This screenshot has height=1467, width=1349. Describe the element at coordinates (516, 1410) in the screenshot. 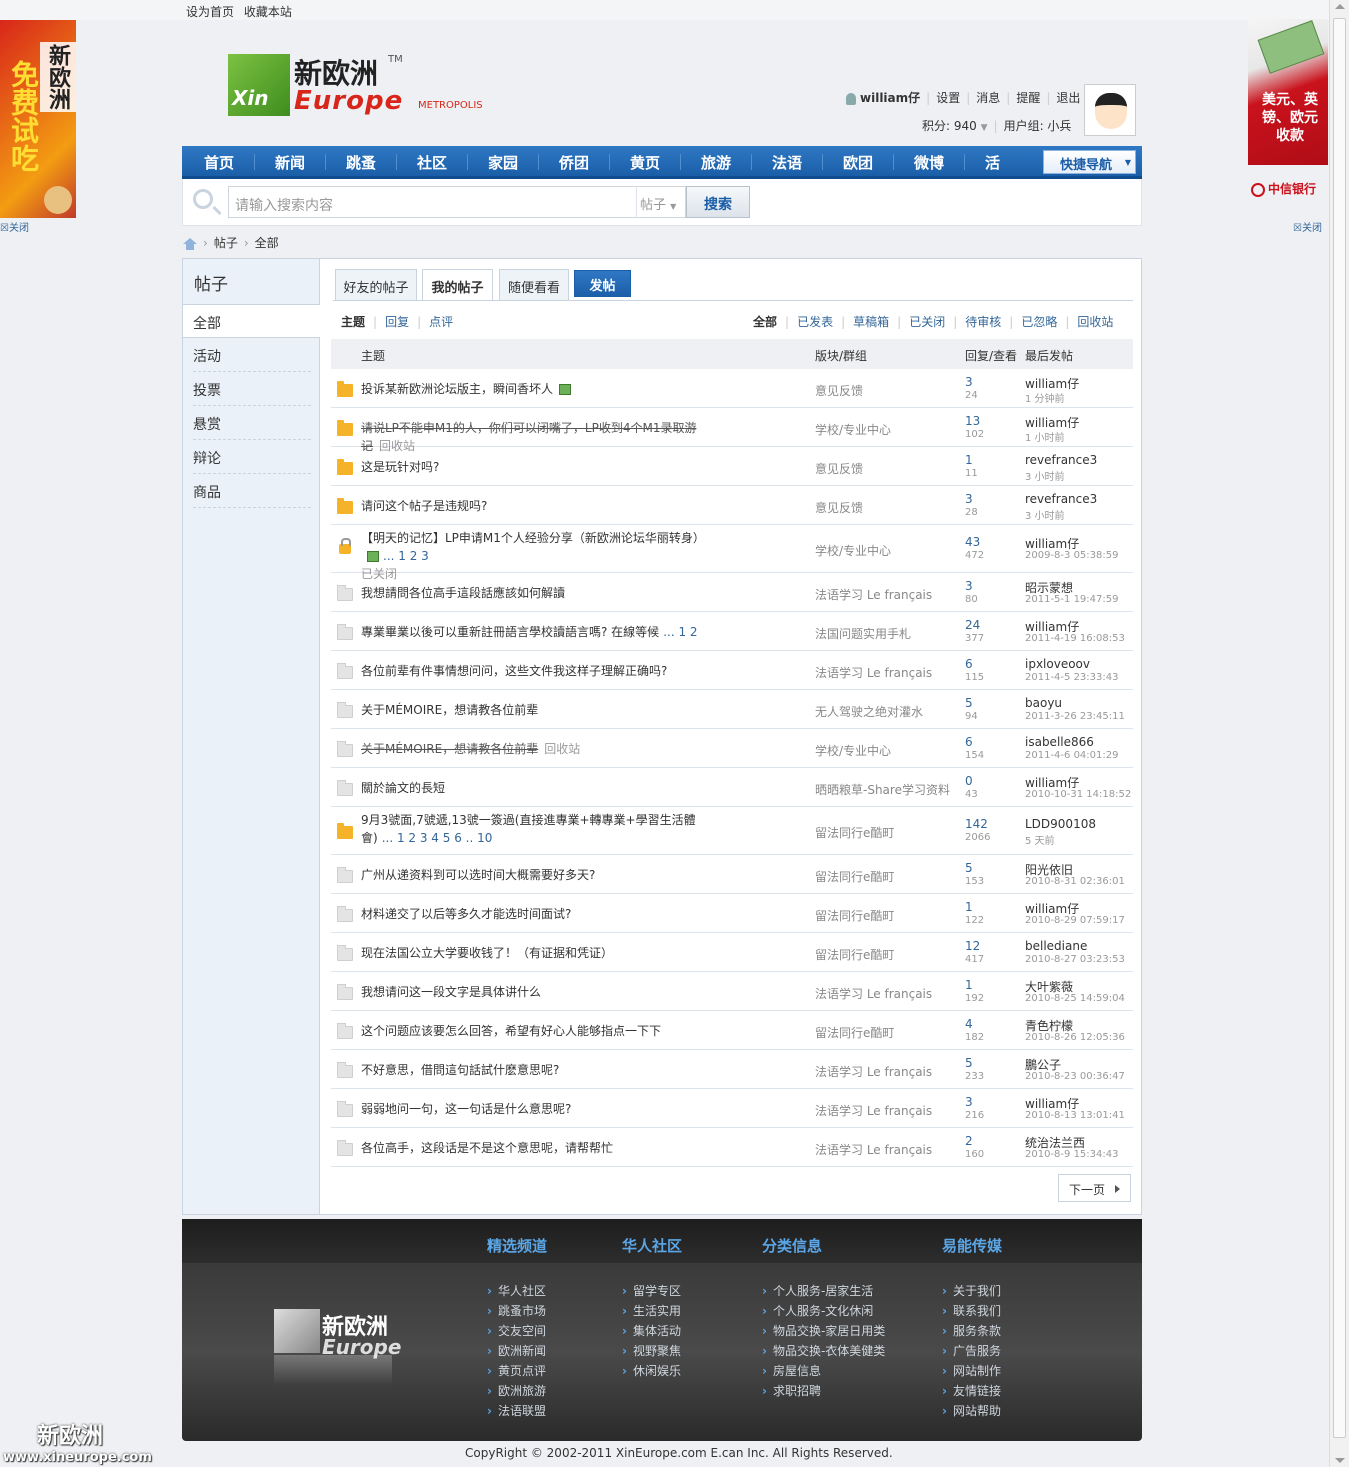

I see `footer-link: 法语联盟` at that location.